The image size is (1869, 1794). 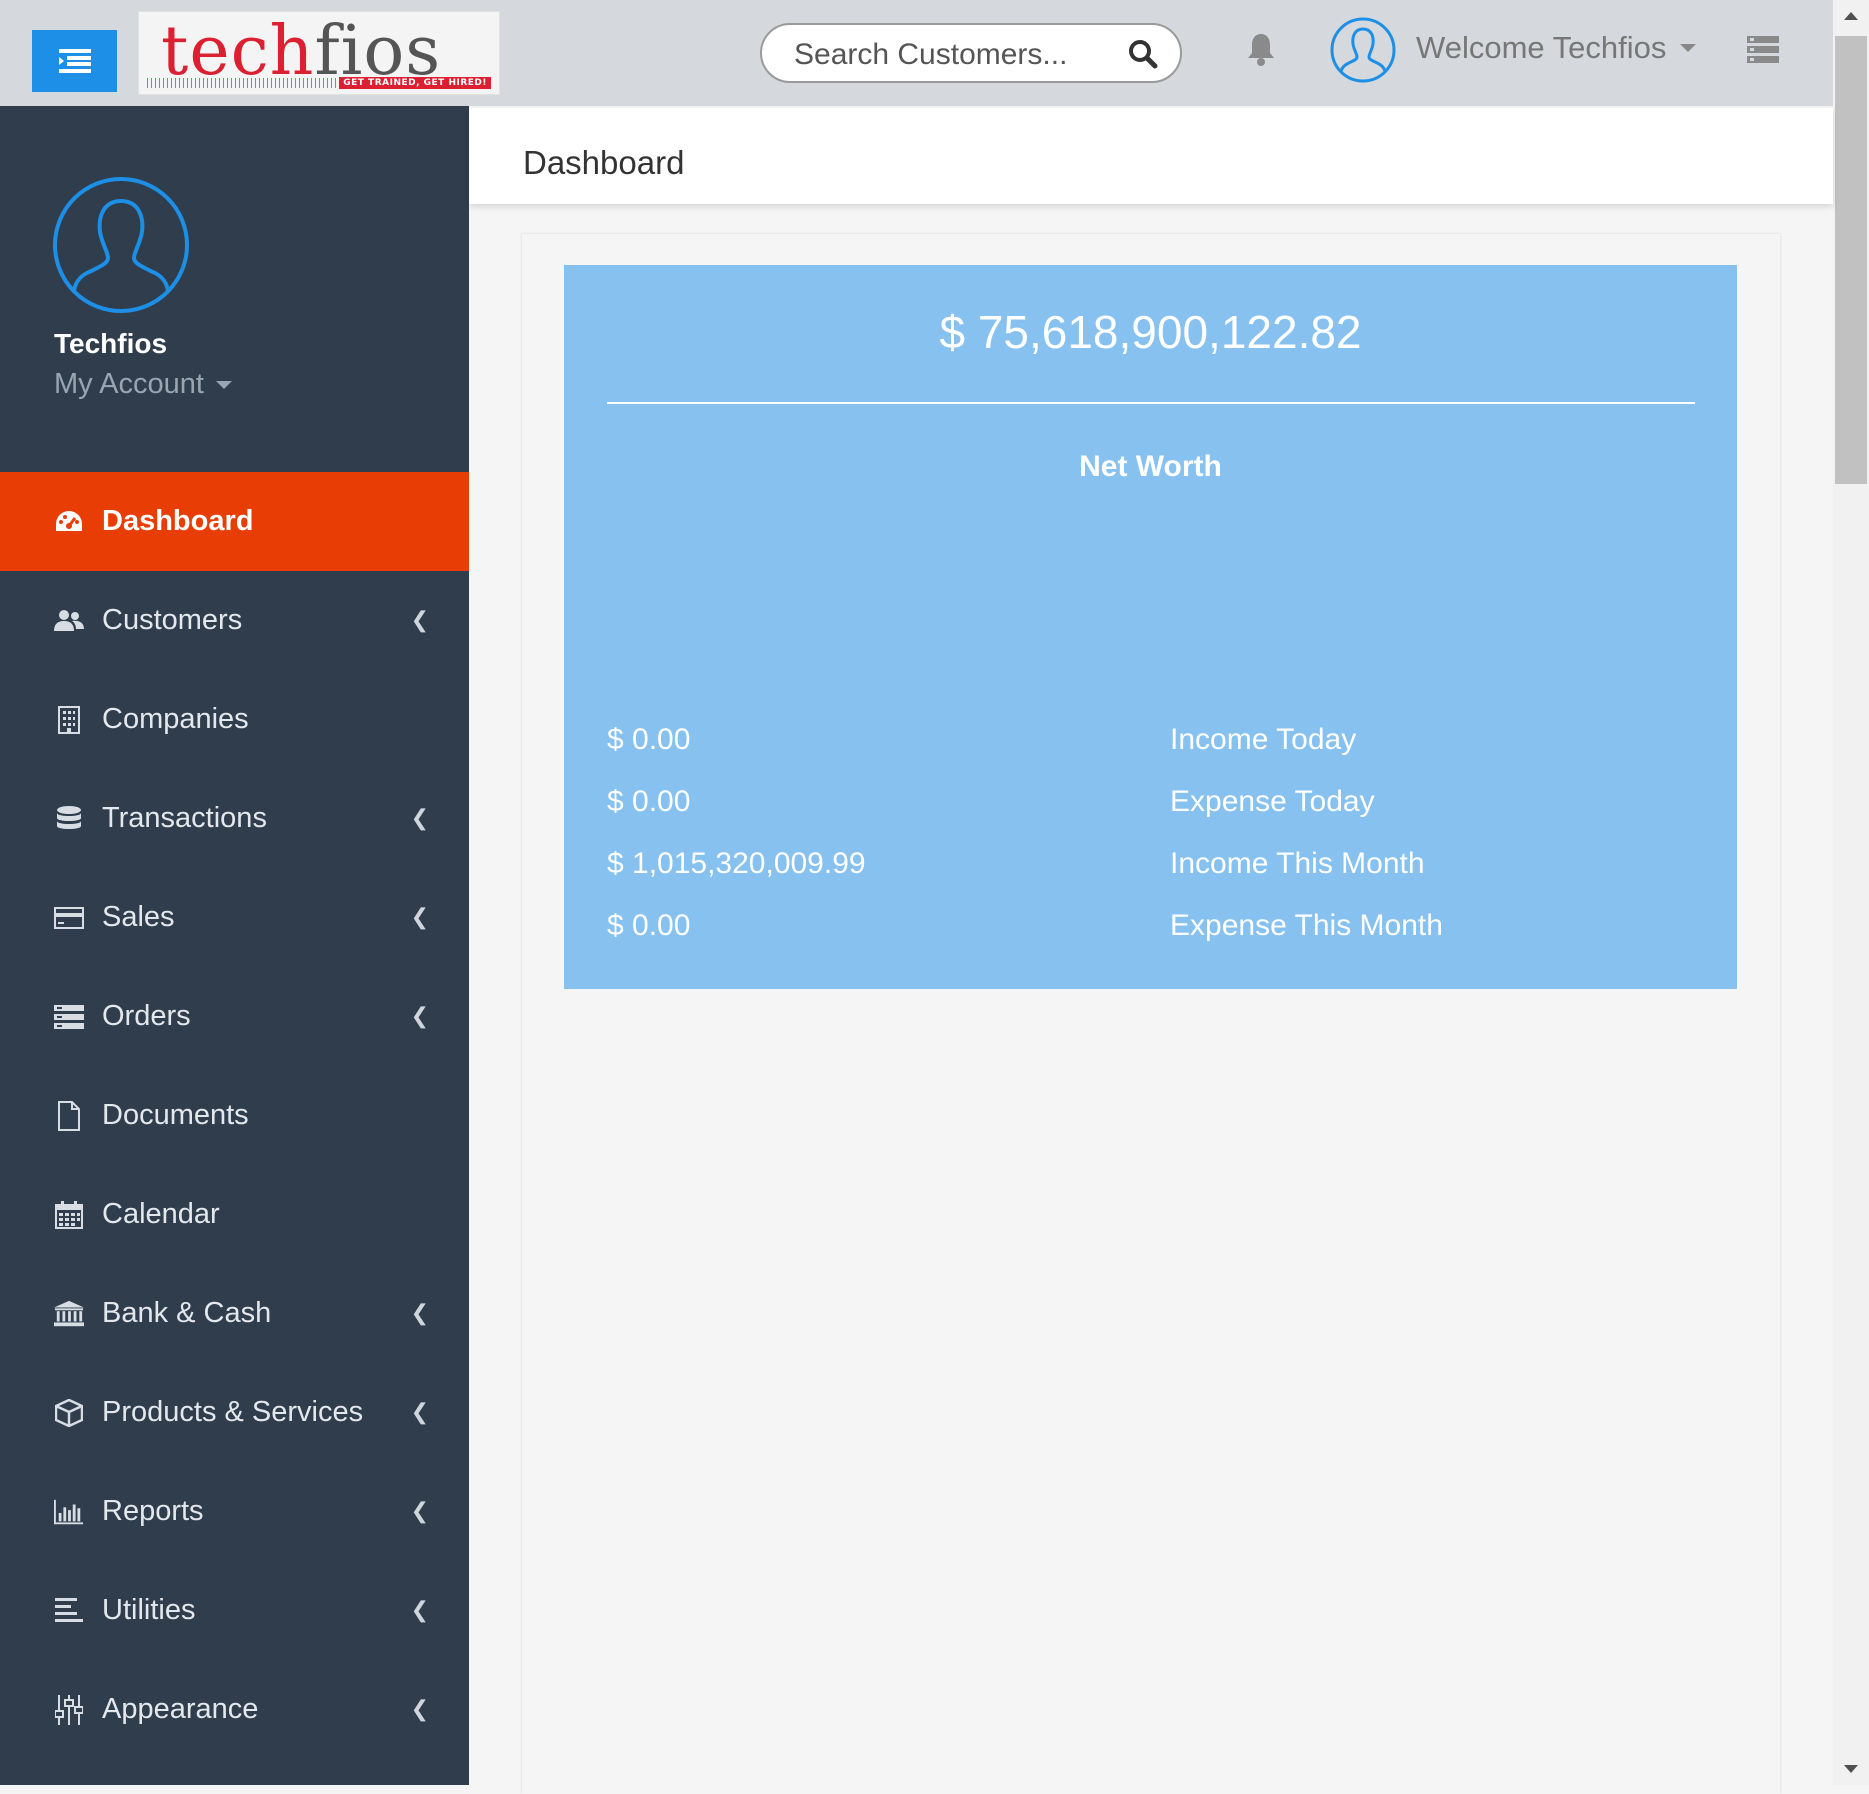 What do you see at coordinates (178, 521) in the screenshot?
I see `sidebar-item-label: Dashboard` at bounding box center [178, 521].